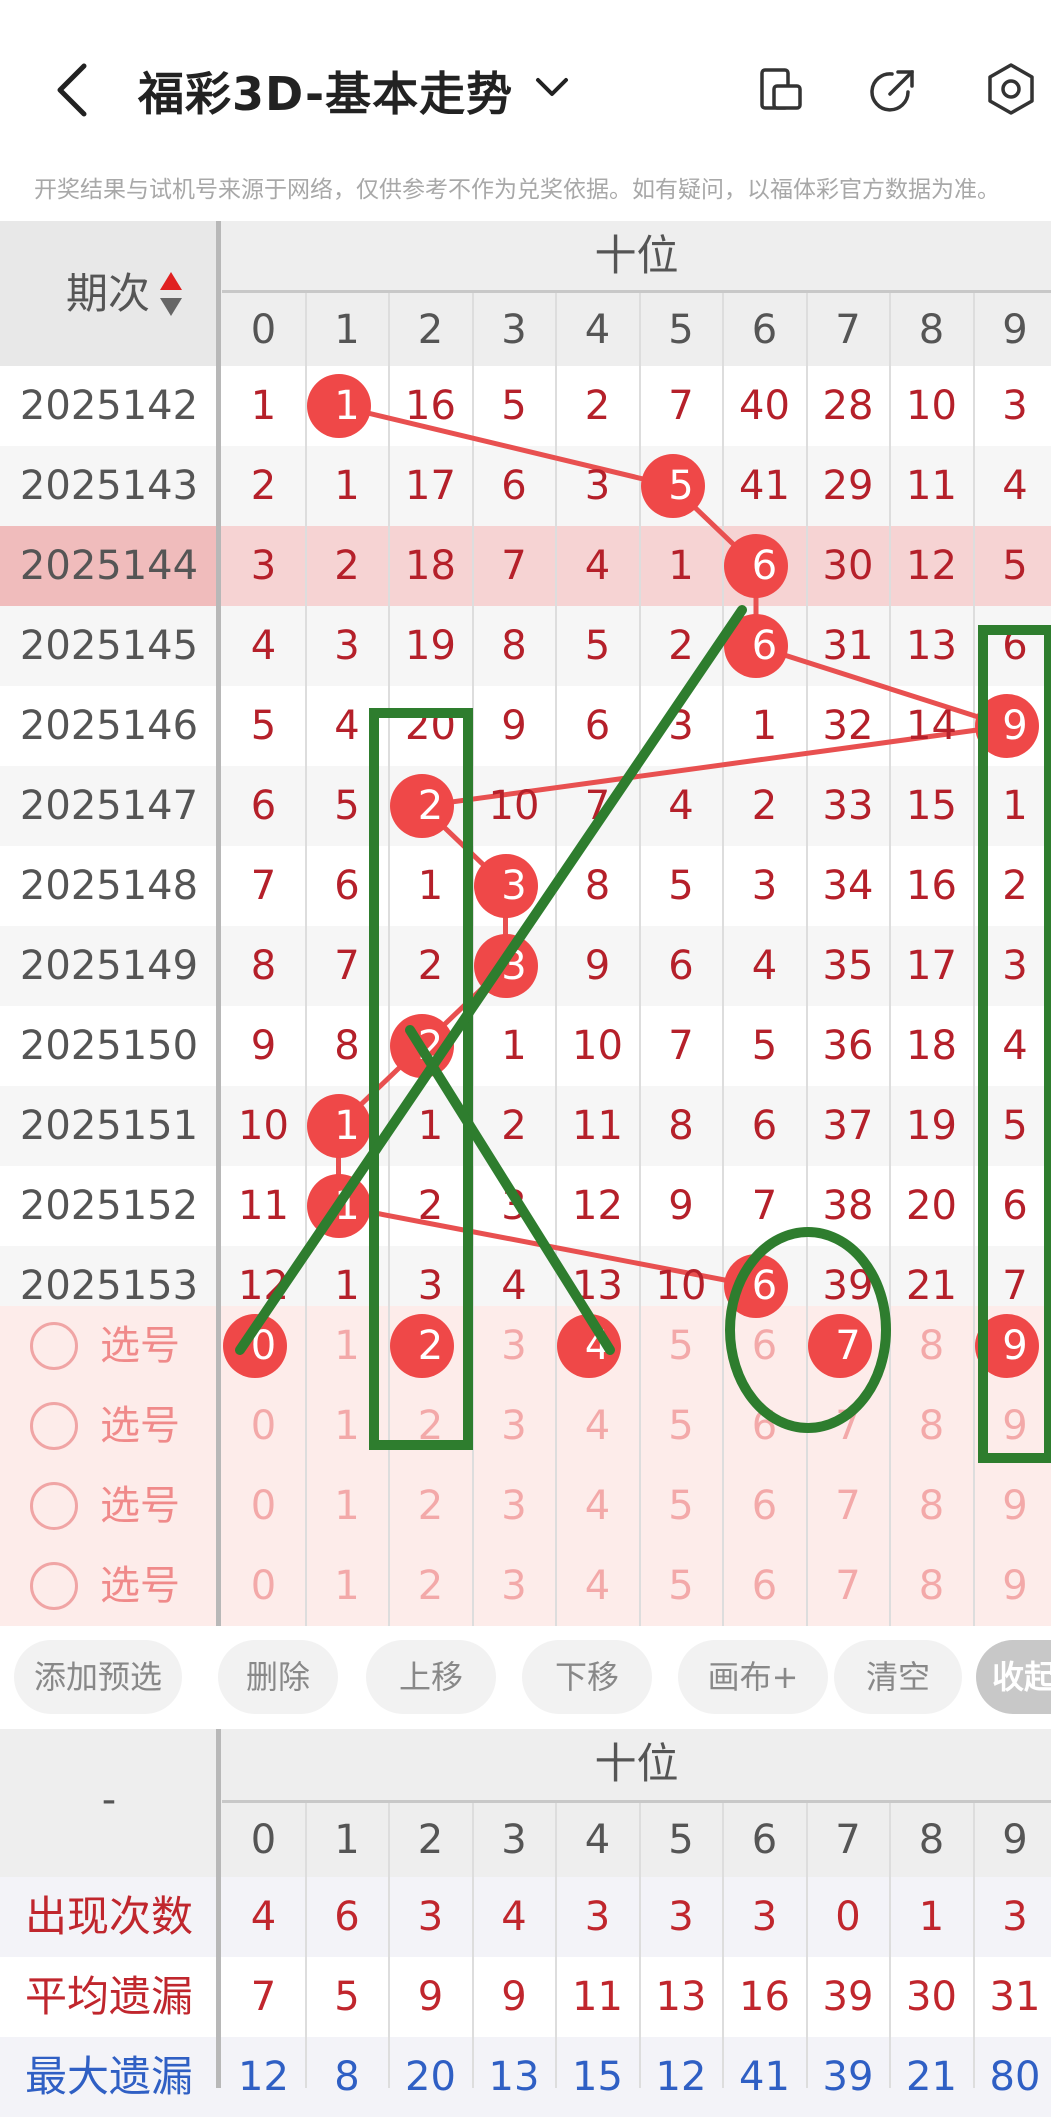  I want to click on column-header: 4, so click(597, 1840).